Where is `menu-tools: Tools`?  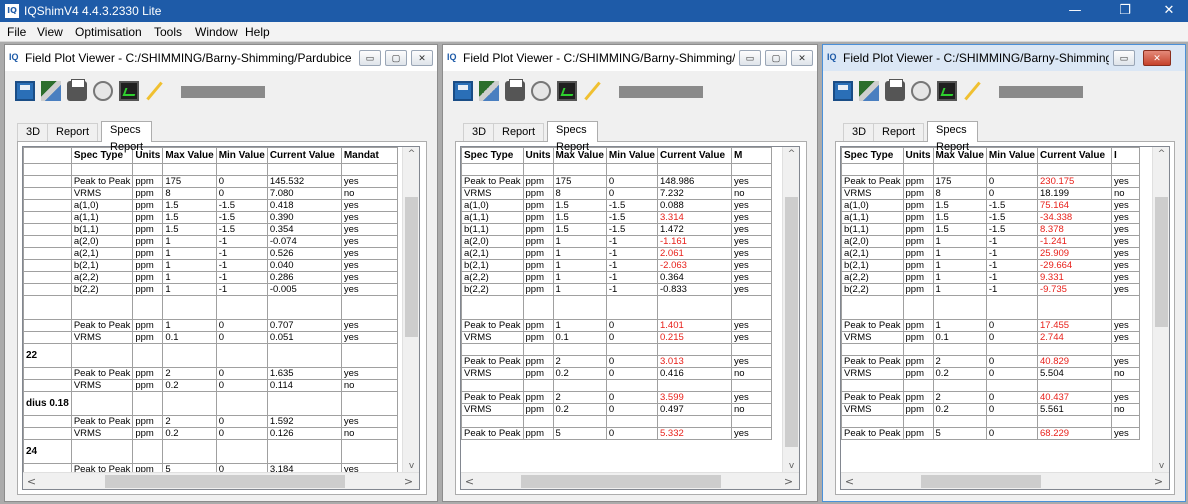 menu-tools: Tools is located at coordinates (168, 32).